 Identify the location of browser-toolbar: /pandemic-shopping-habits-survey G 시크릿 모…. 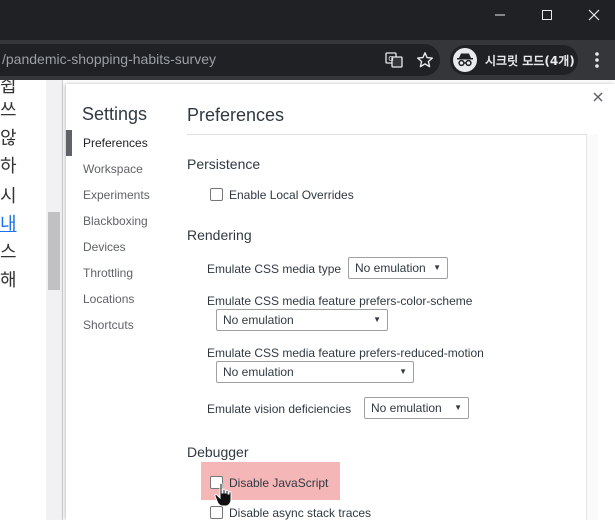
(307, 60).